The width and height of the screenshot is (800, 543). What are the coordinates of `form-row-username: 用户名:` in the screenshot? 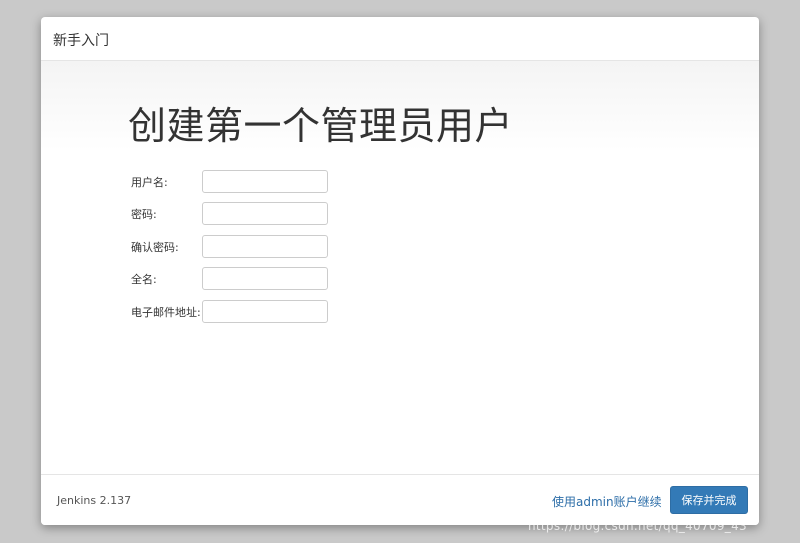 It's located at (261, 182).